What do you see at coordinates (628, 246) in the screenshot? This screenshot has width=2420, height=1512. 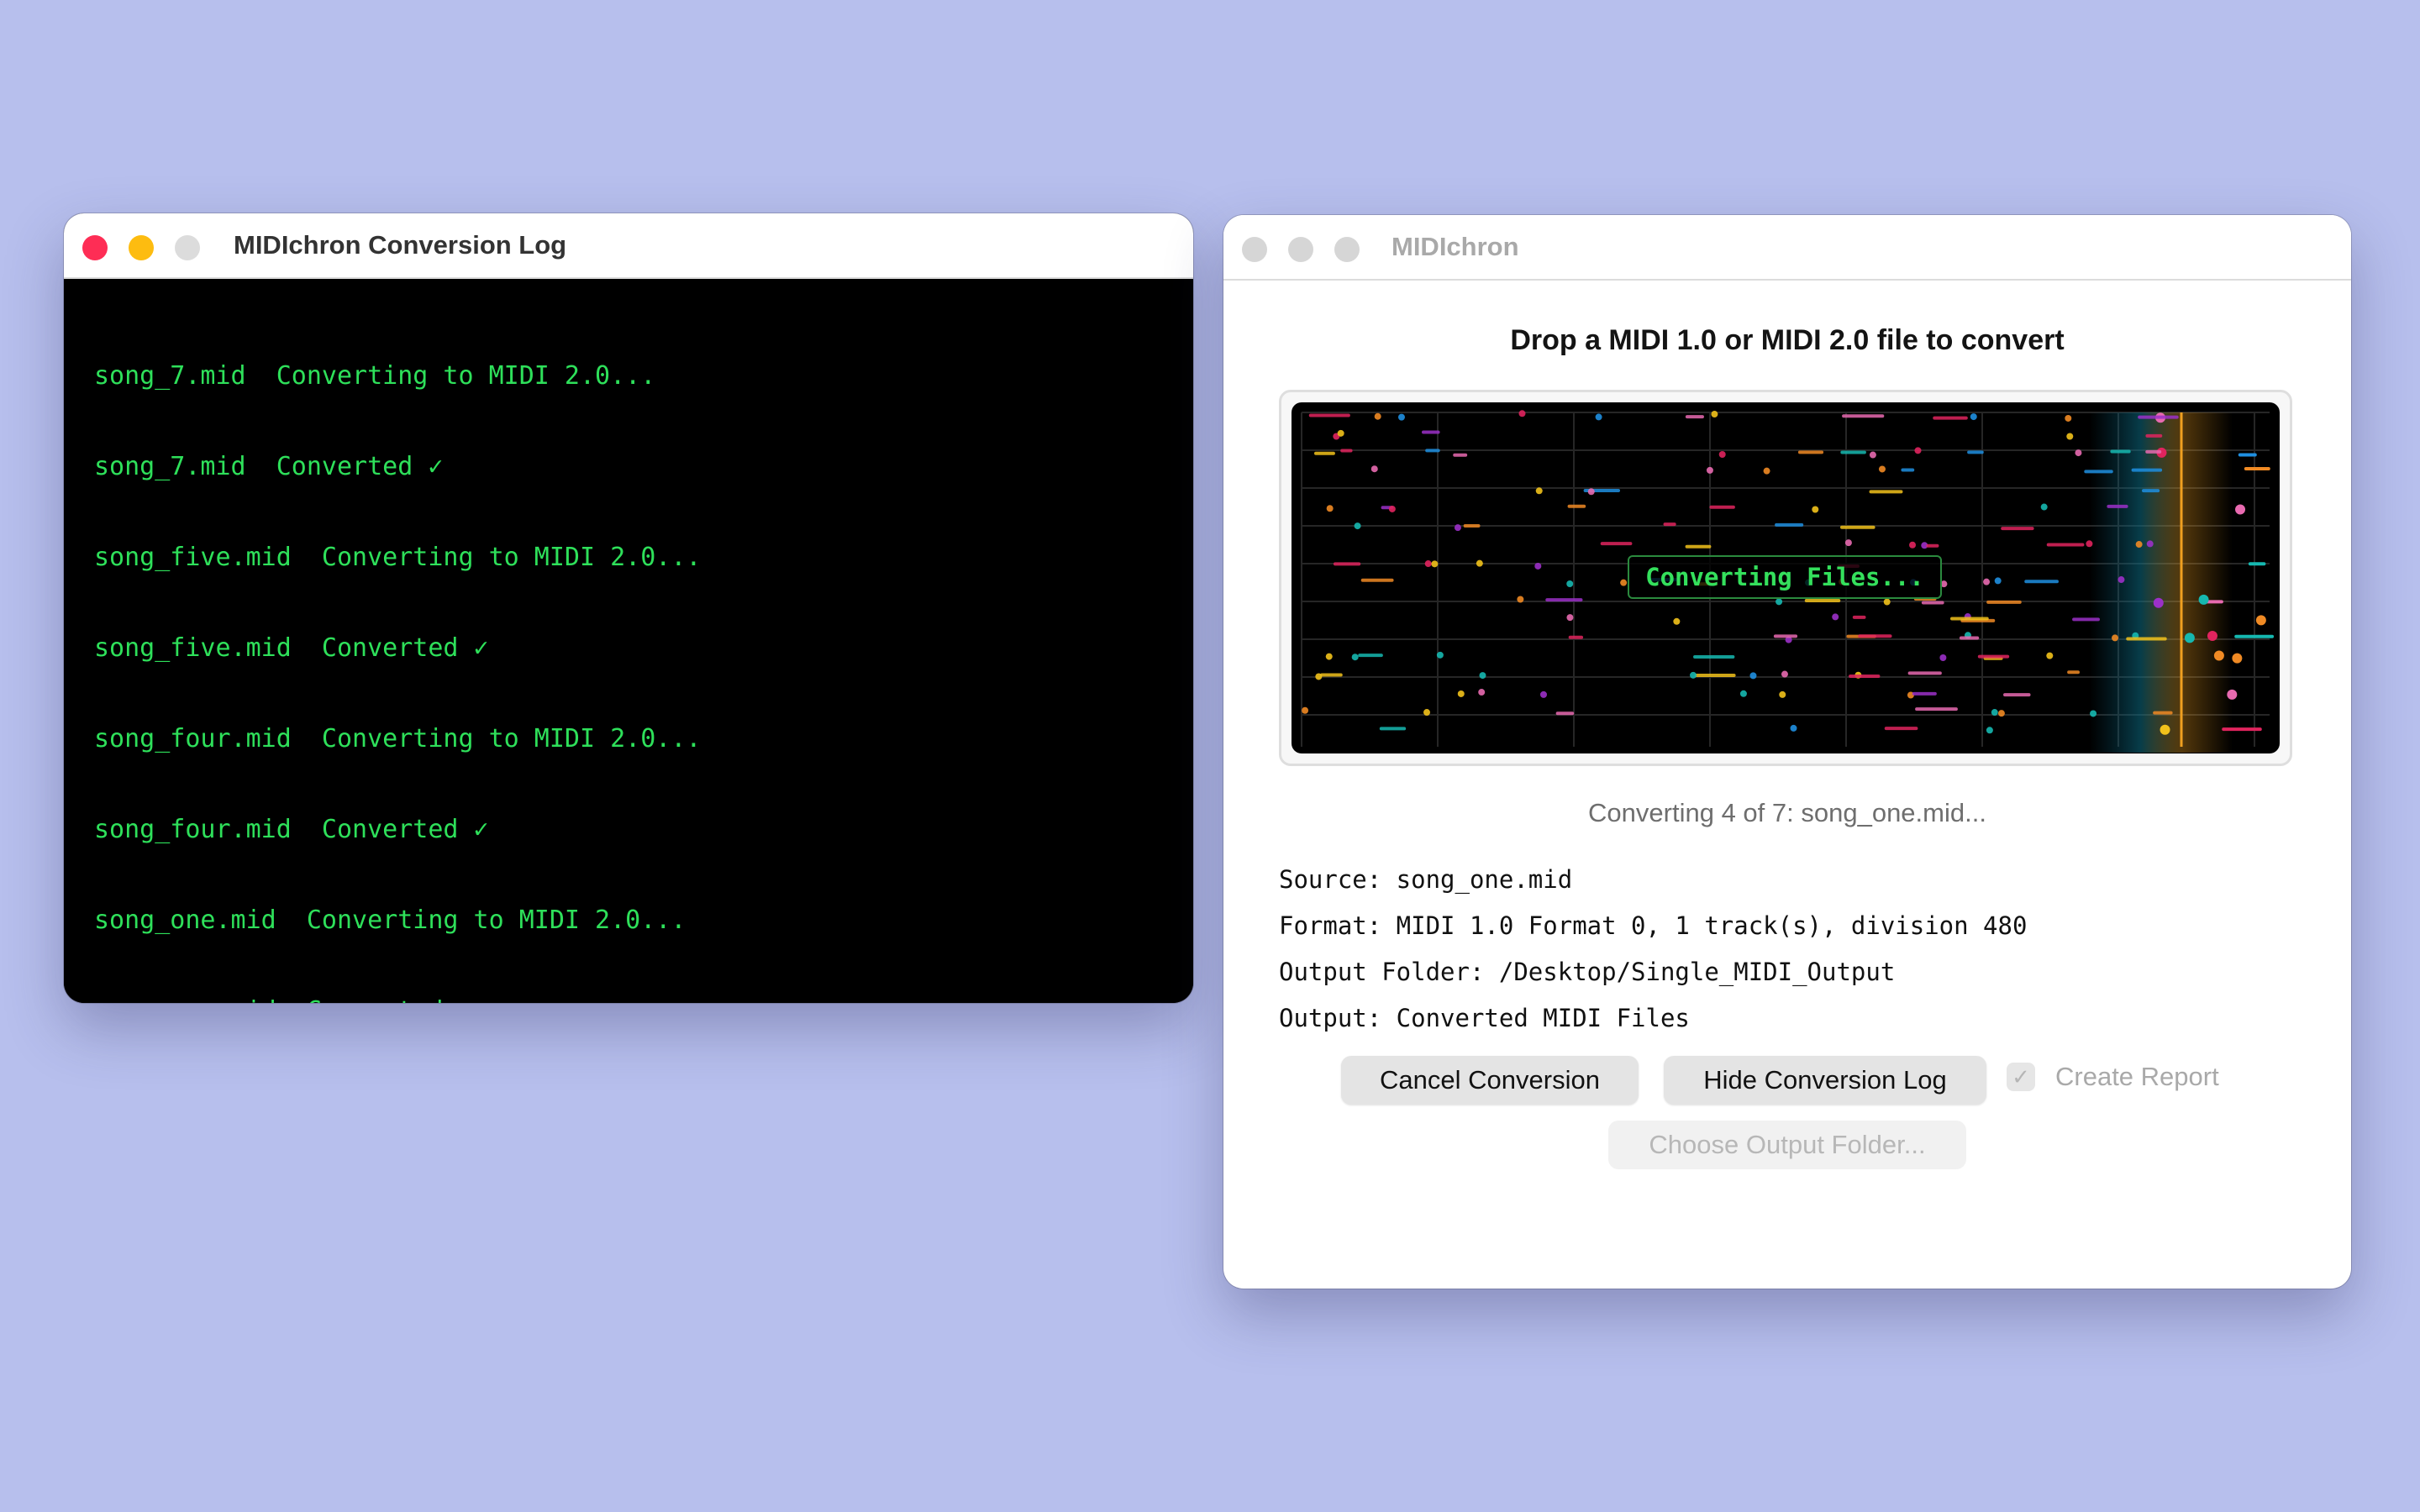 I see `log-titlebar: MIDIchron Conversion Log` at bounding box center [628, 246].